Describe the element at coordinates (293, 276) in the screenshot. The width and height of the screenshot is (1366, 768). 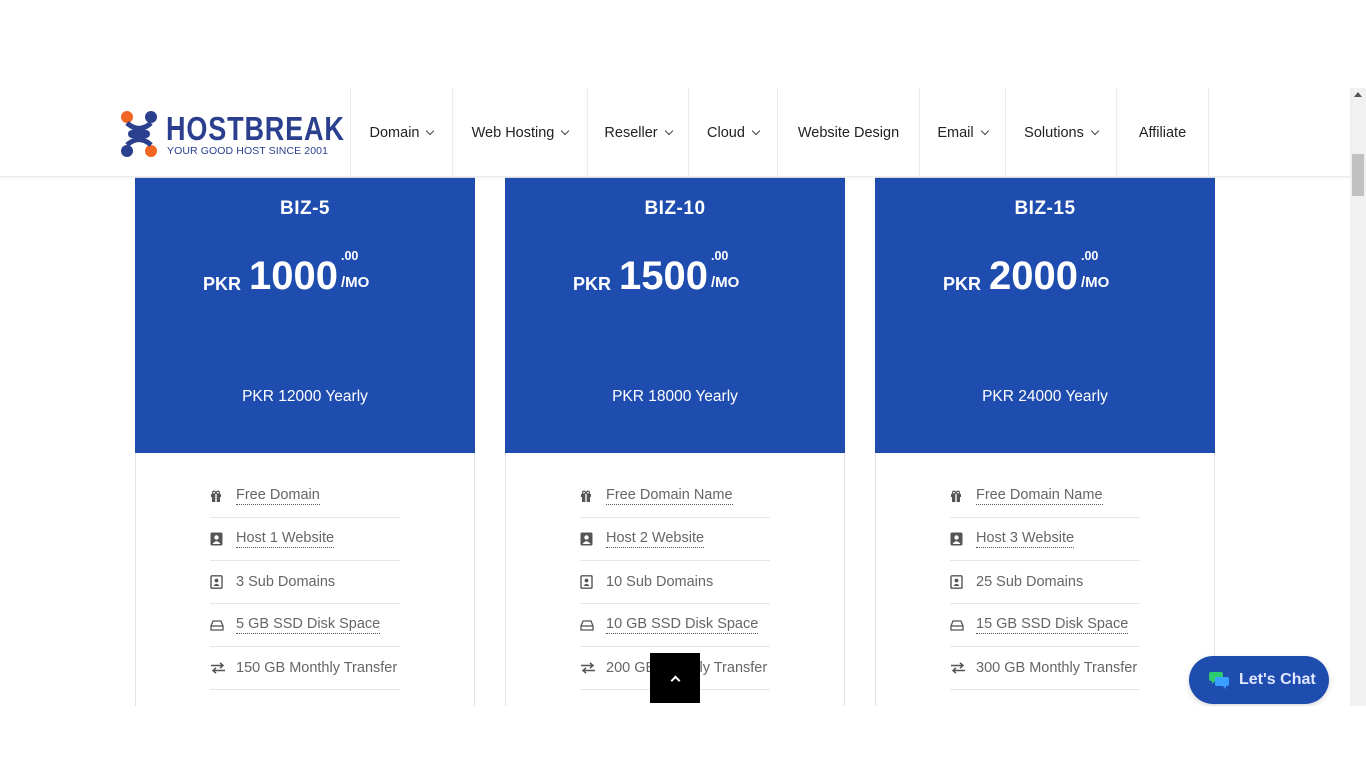
I see `price-amount: 1000` at that location.